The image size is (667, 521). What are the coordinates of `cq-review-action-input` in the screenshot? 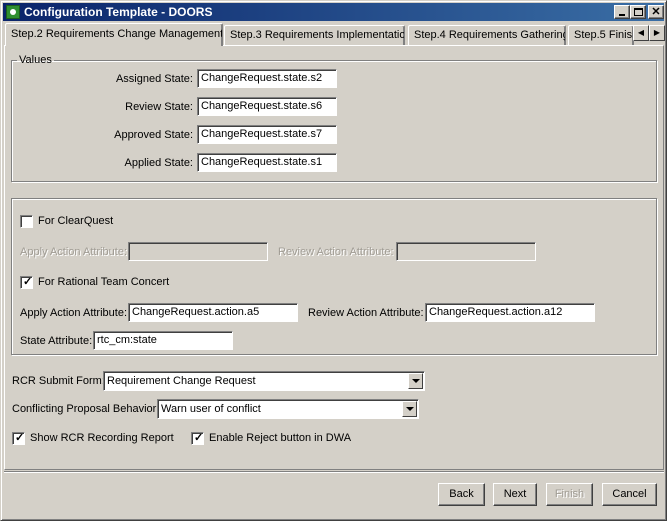 It's located at (466, 251).